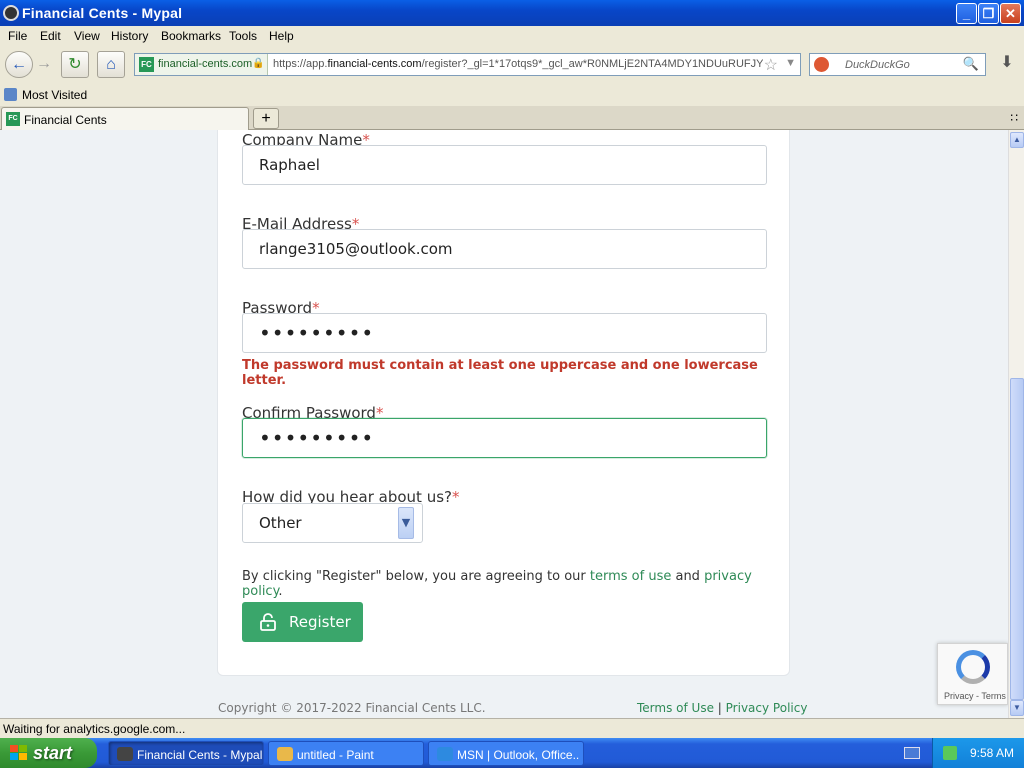 This screenshot has width=1024, height=768. I want to click on bookmarks-bar: Most Visited, so click(512, 95).